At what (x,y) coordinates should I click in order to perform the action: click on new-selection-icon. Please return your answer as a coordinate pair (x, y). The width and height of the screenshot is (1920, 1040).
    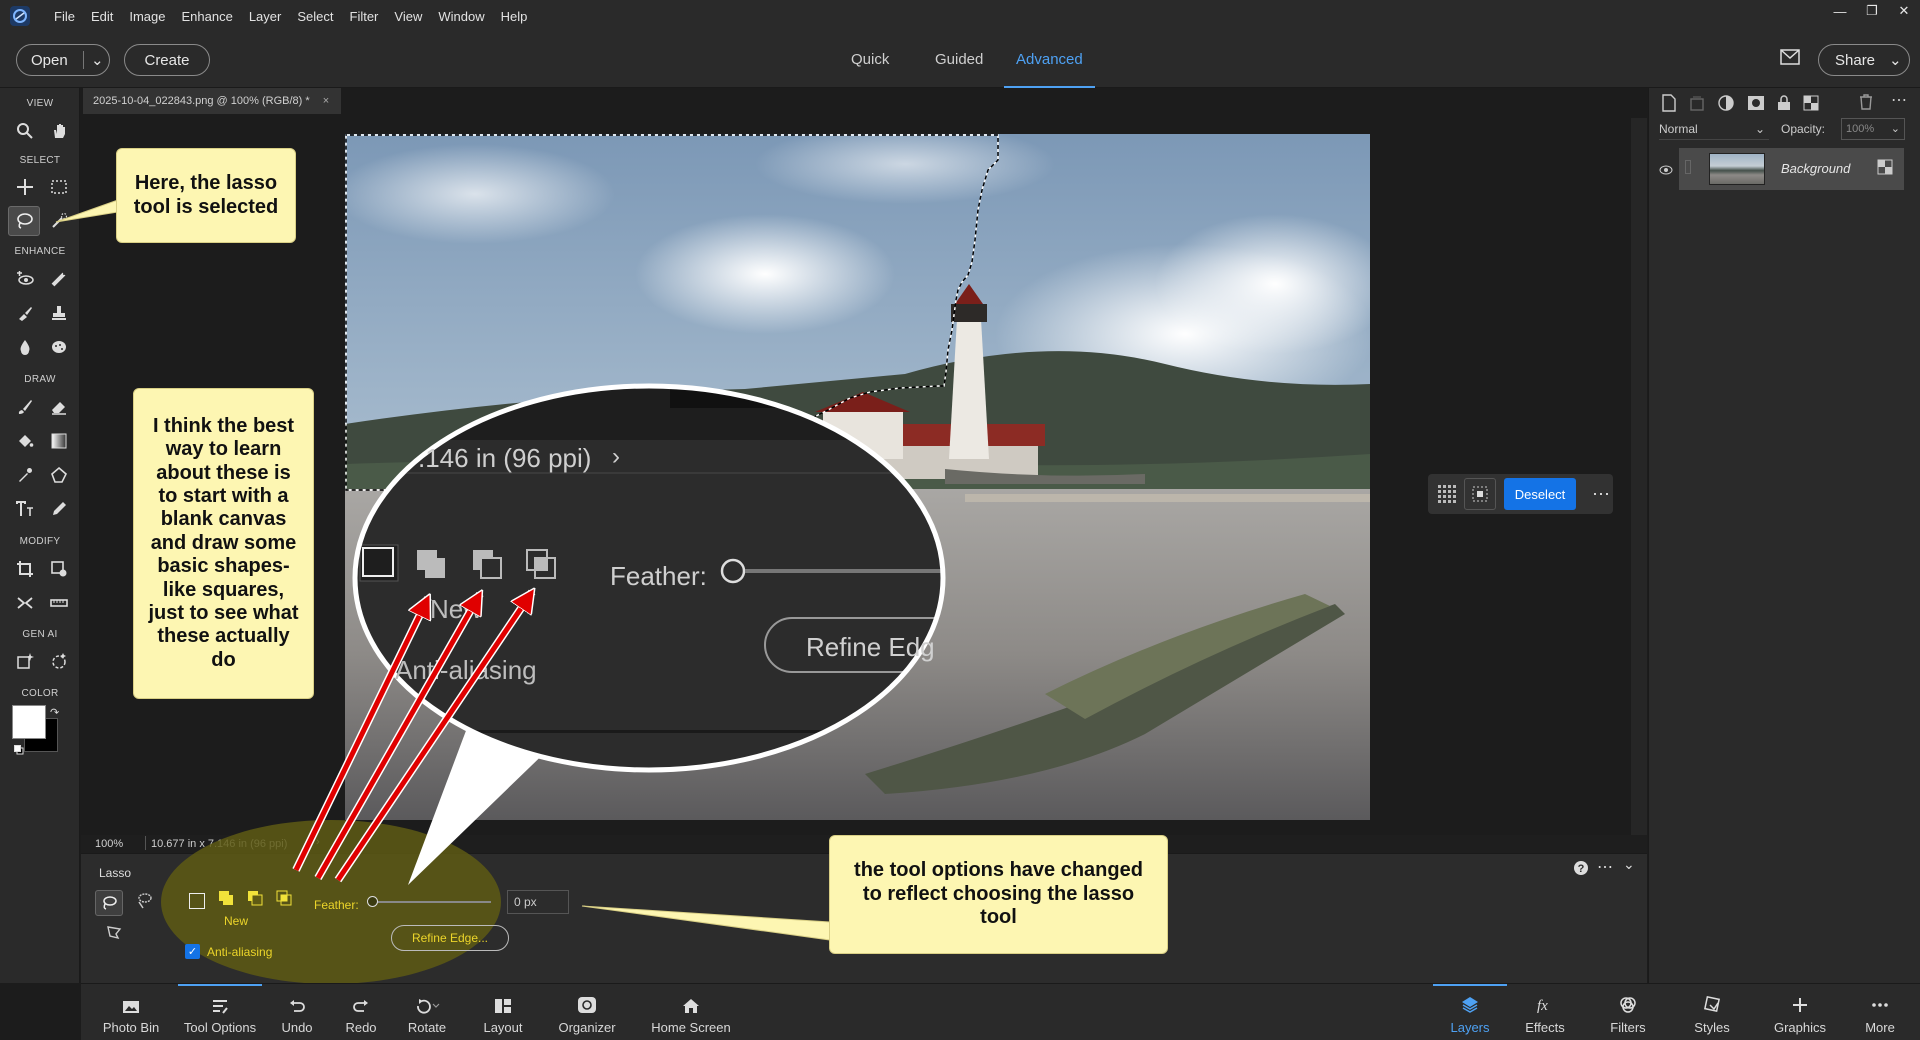
    Looking at the image, I should click on (197, 900).